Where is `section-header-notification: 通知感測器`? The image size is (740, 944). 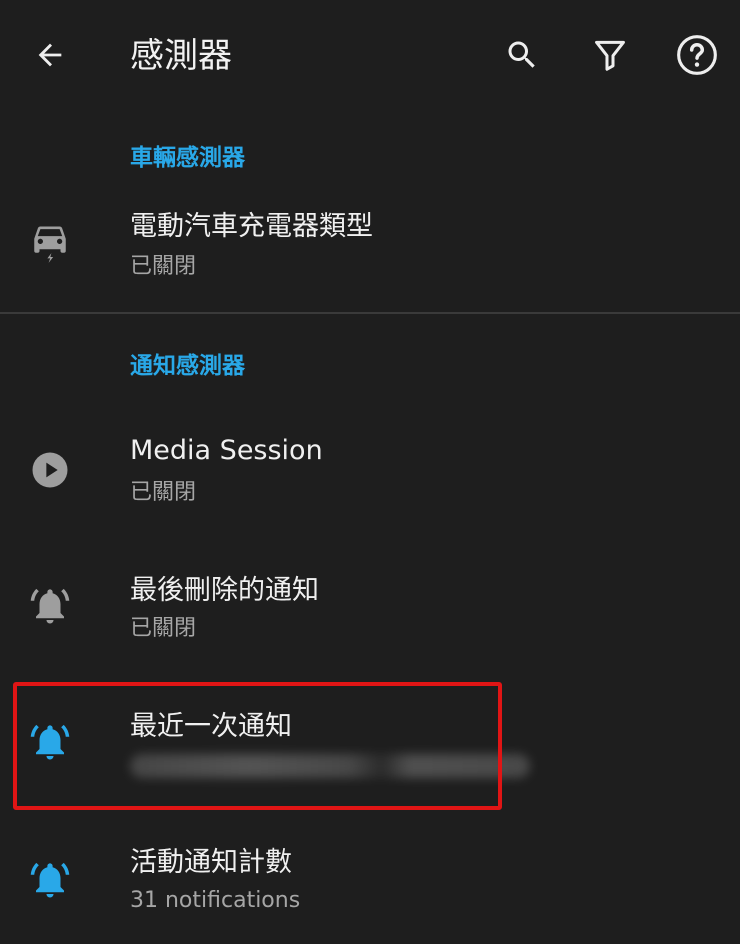
section-header-notification: 通知感測器 is located at coordinates (187, 366).